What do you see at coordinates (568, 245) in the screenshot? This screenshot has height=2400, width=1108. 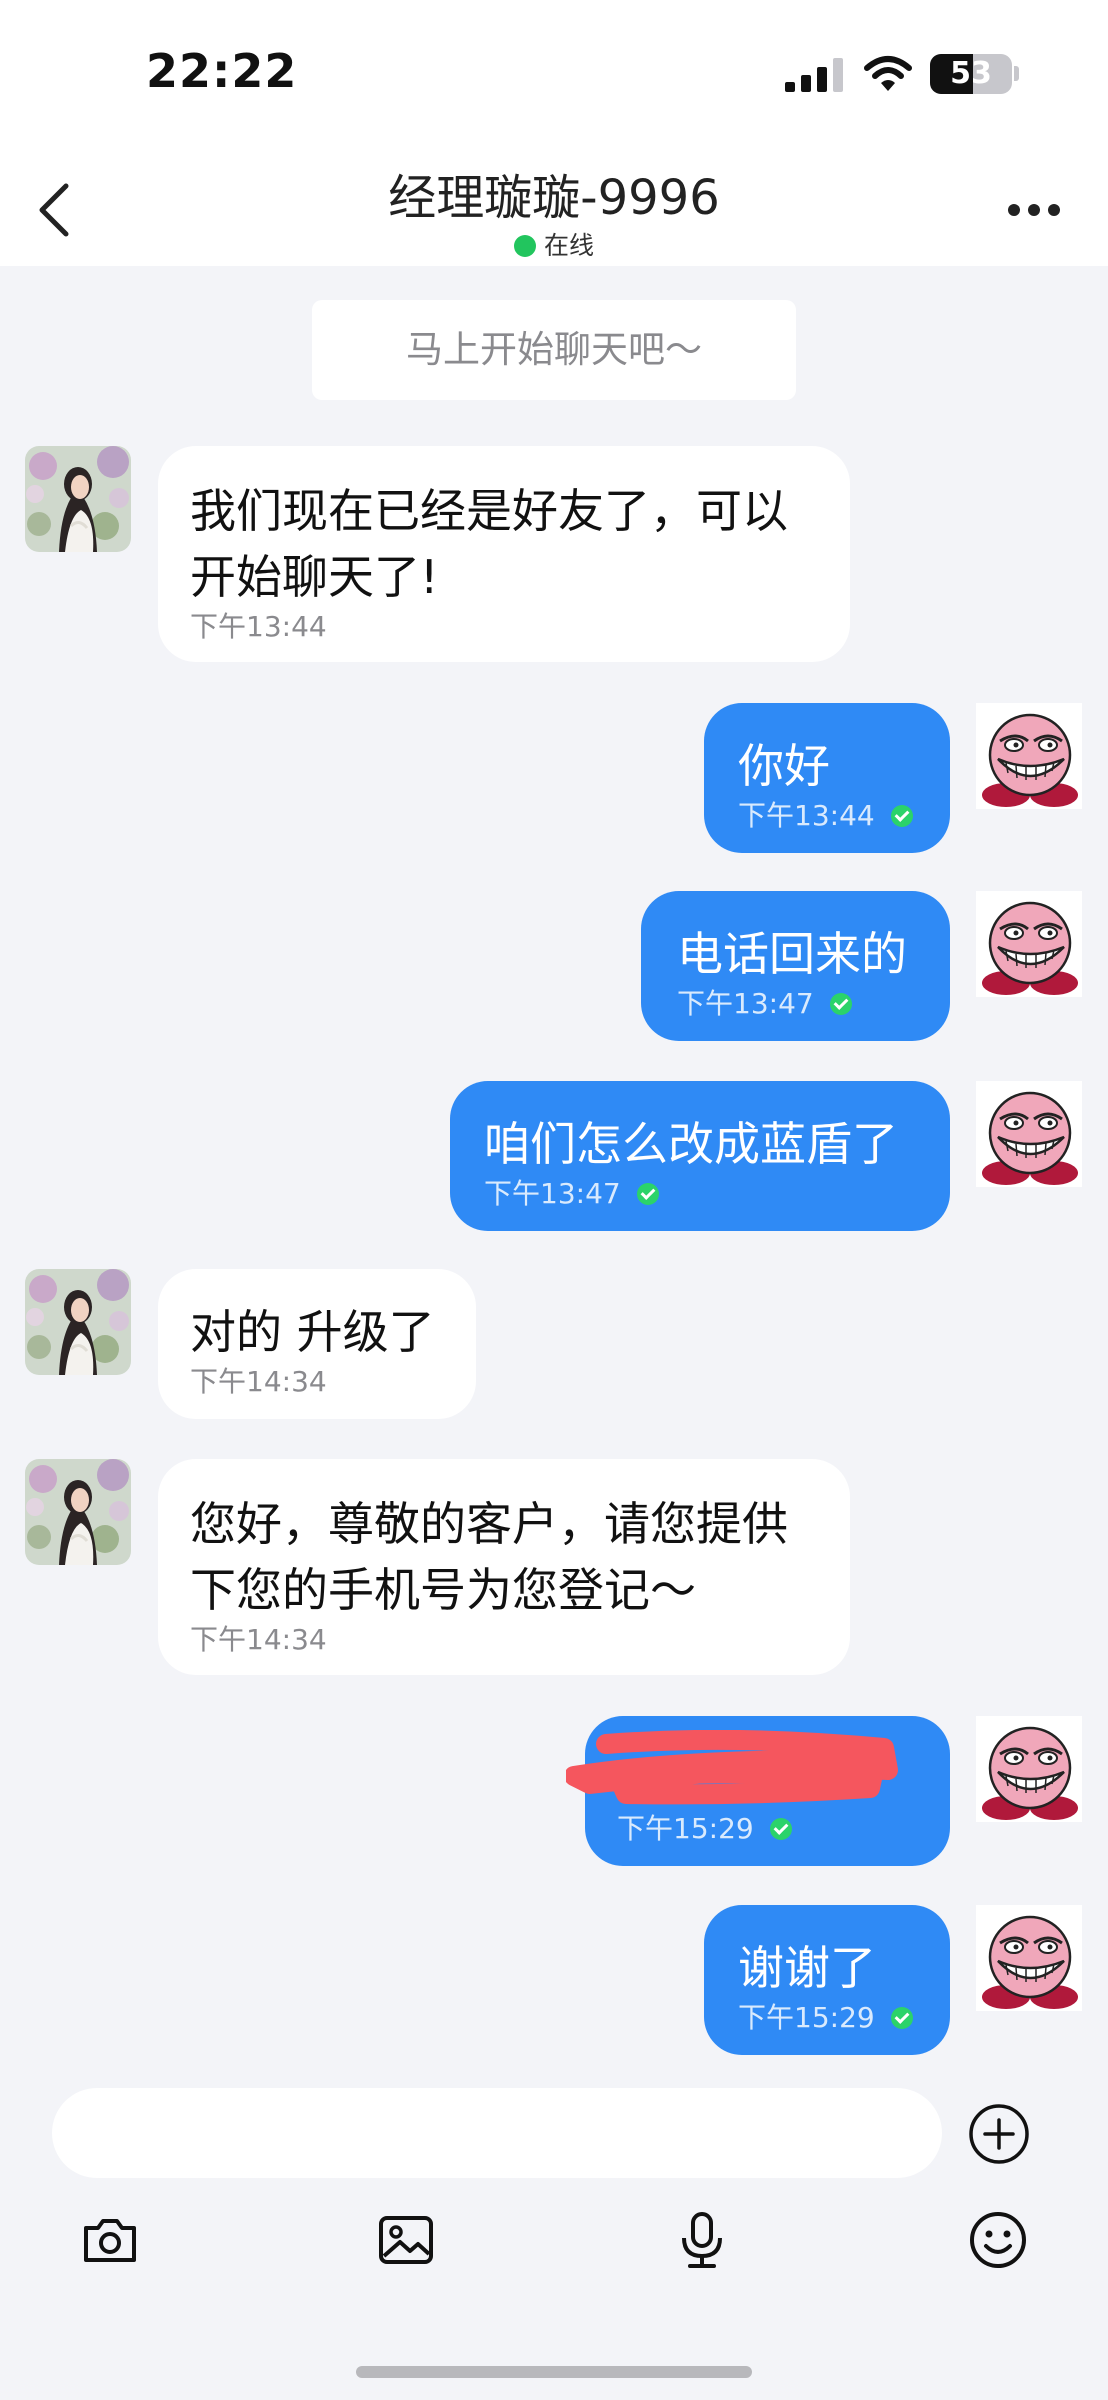 I see `online-status-label: 在线` at bounding box center [568, 245].